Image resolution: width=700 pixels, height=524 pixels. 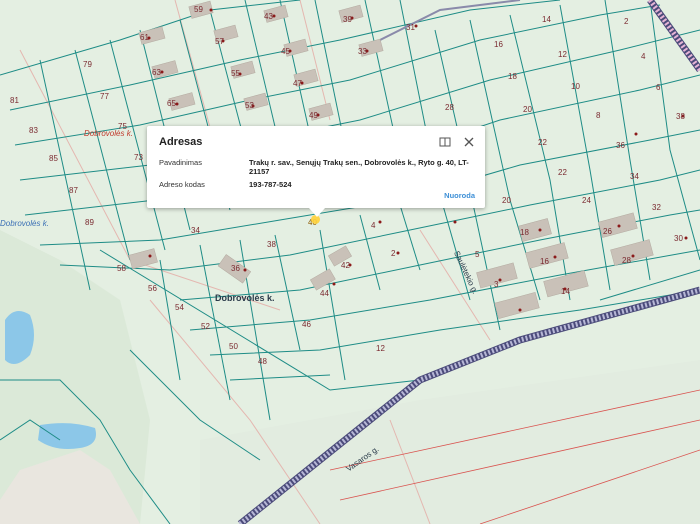 I want to click on parcel-label: 61, so click(x=144, y=37).